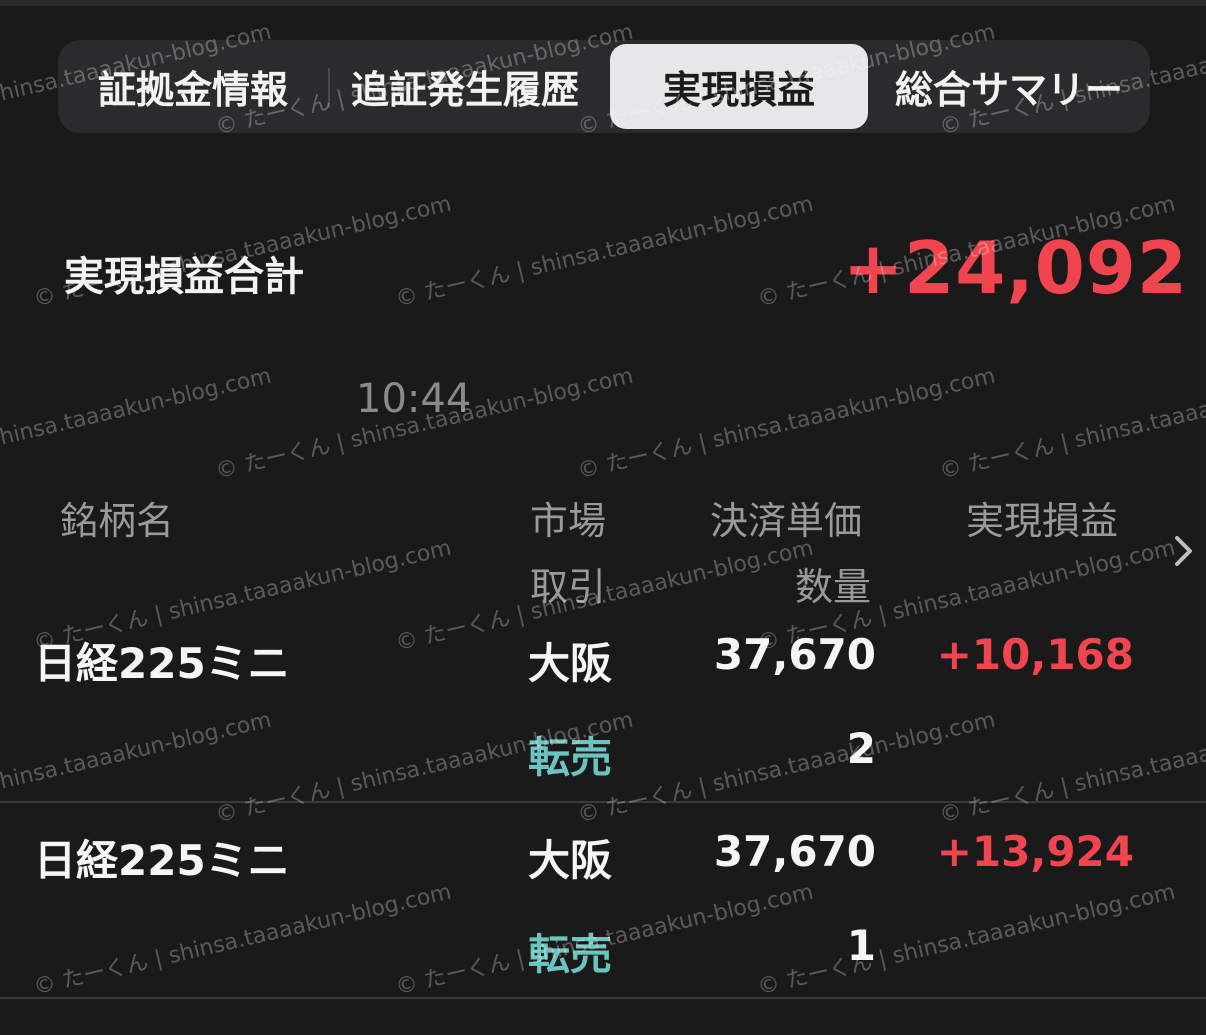  What do you see at coordinates (861, 748) in the screenshot?
I see `row-quantity: 2` at bounding box center [861, 748].